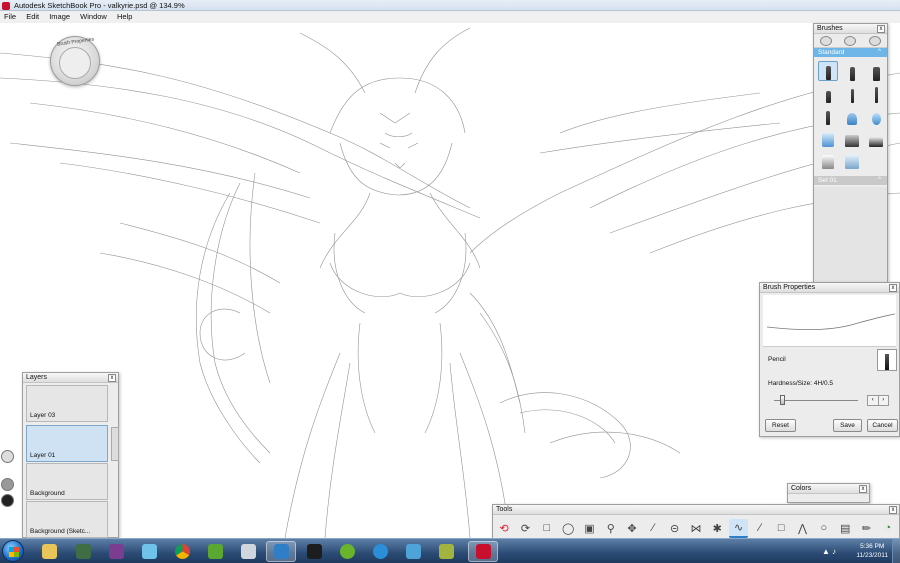  What do you see at coordinates (67, 481) in the screenshot?
I see `layer-item: Background` at bounding box center [67, 481].